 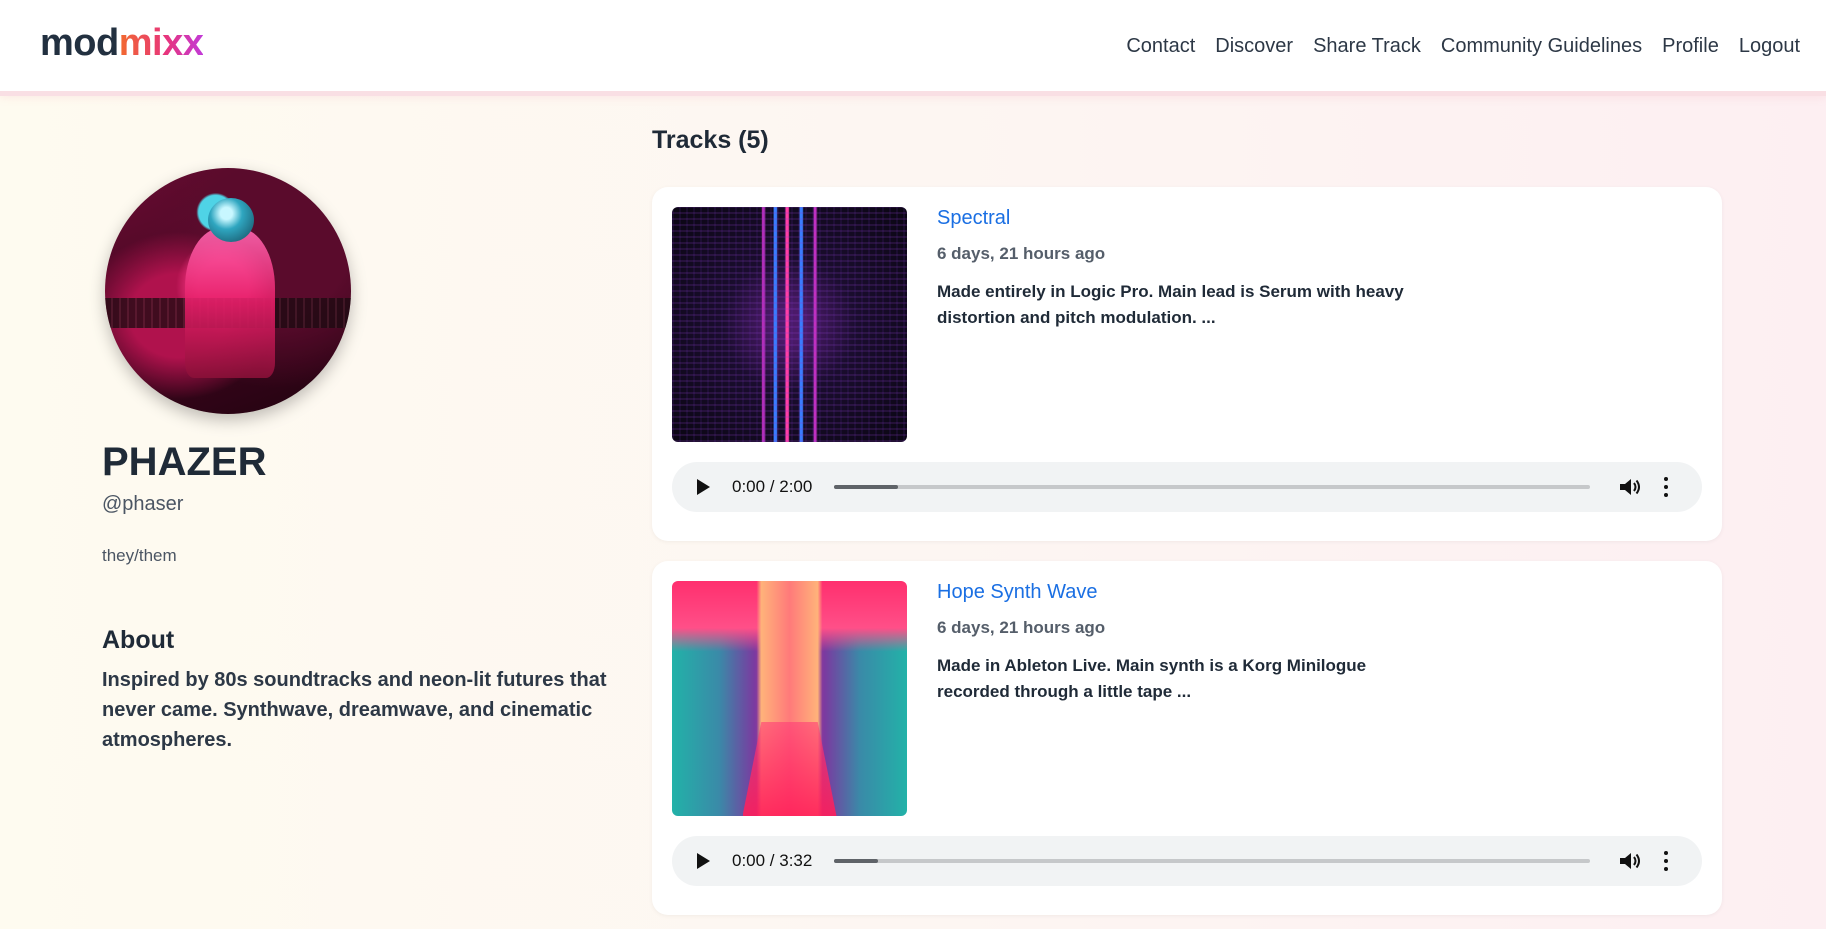 I want to click on profile-pronouns: they/them, so click(x=139, y=555).